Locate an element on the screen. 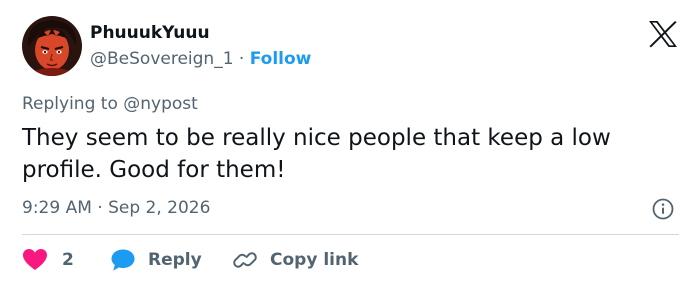 The height and width of the screenshot is (287, 700). reply-bubble-icon is located at coordinates (123, 260).